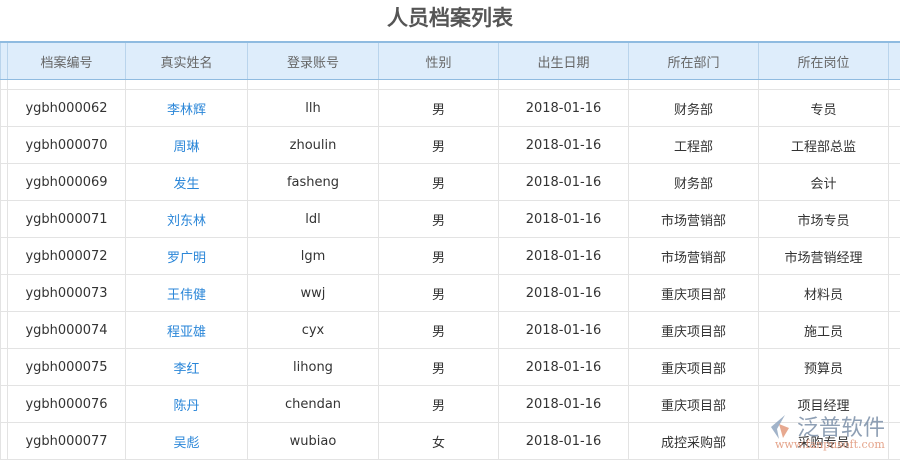  I want to click on real-name-cell: 王伟健, so click(187, 293).